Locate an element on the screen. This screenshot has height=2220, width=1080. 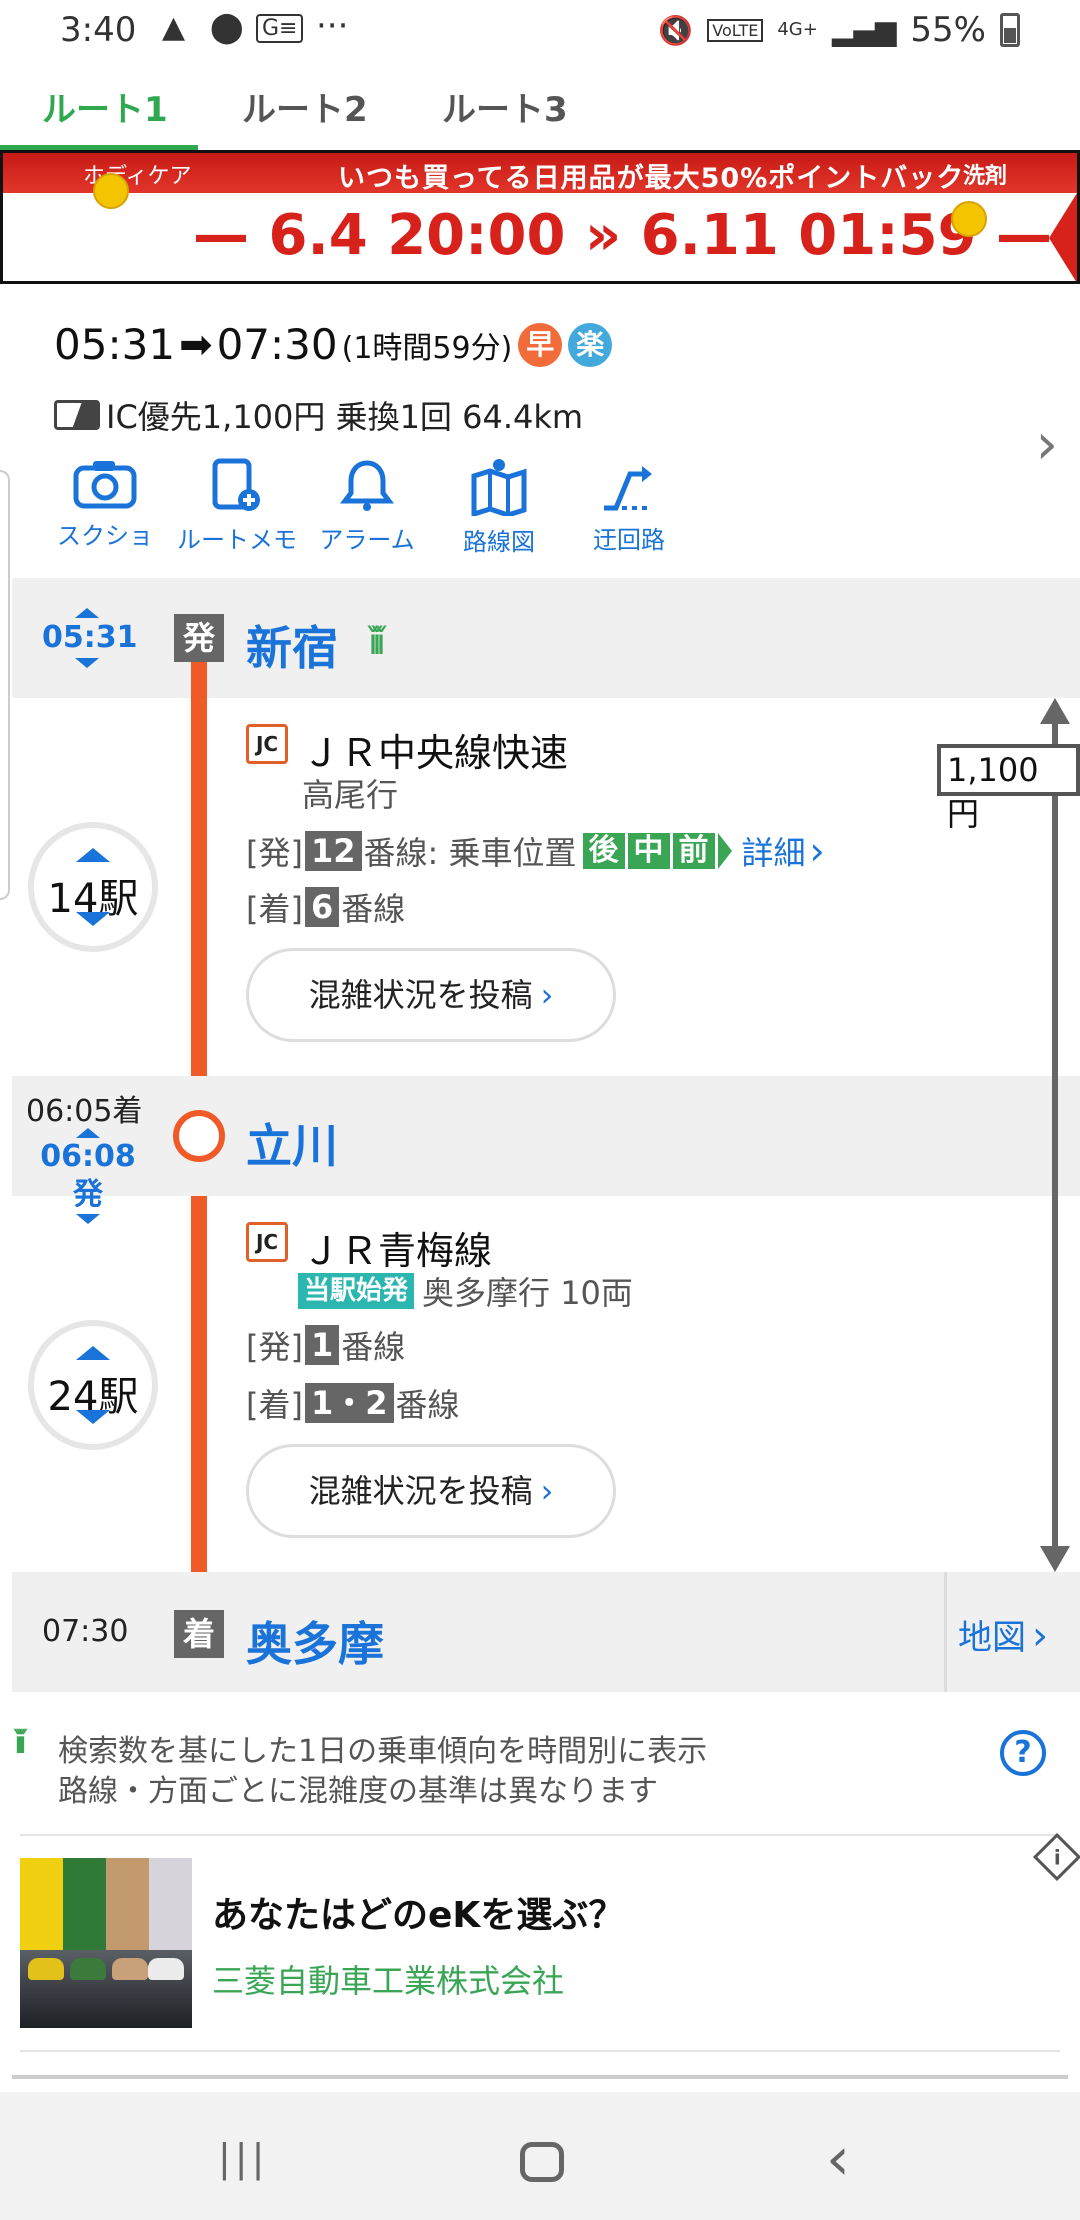
dep-platform-number: 12 is located at coordinates (333, 851).